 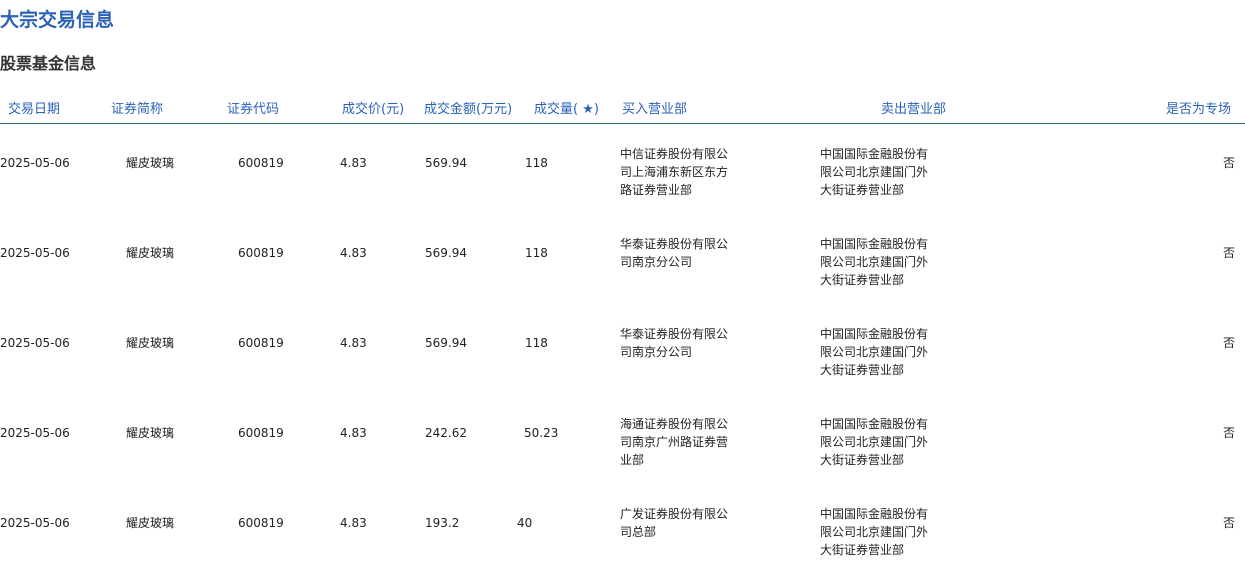 What do you see at coordinates (674, 172) in the screenshot?
I see `cell-buyer: 中信证券股份有限公司上海浦东新区东方路证券营业部` at bounding box center [674, 172].